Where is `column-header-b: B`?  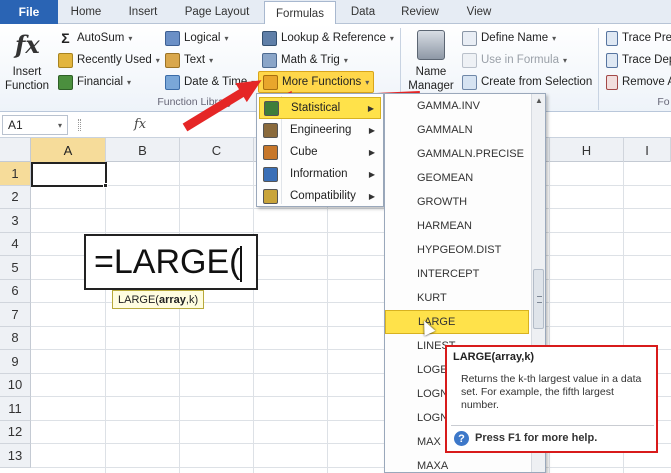 column-header-b: B is located at coordinates (143, 150).